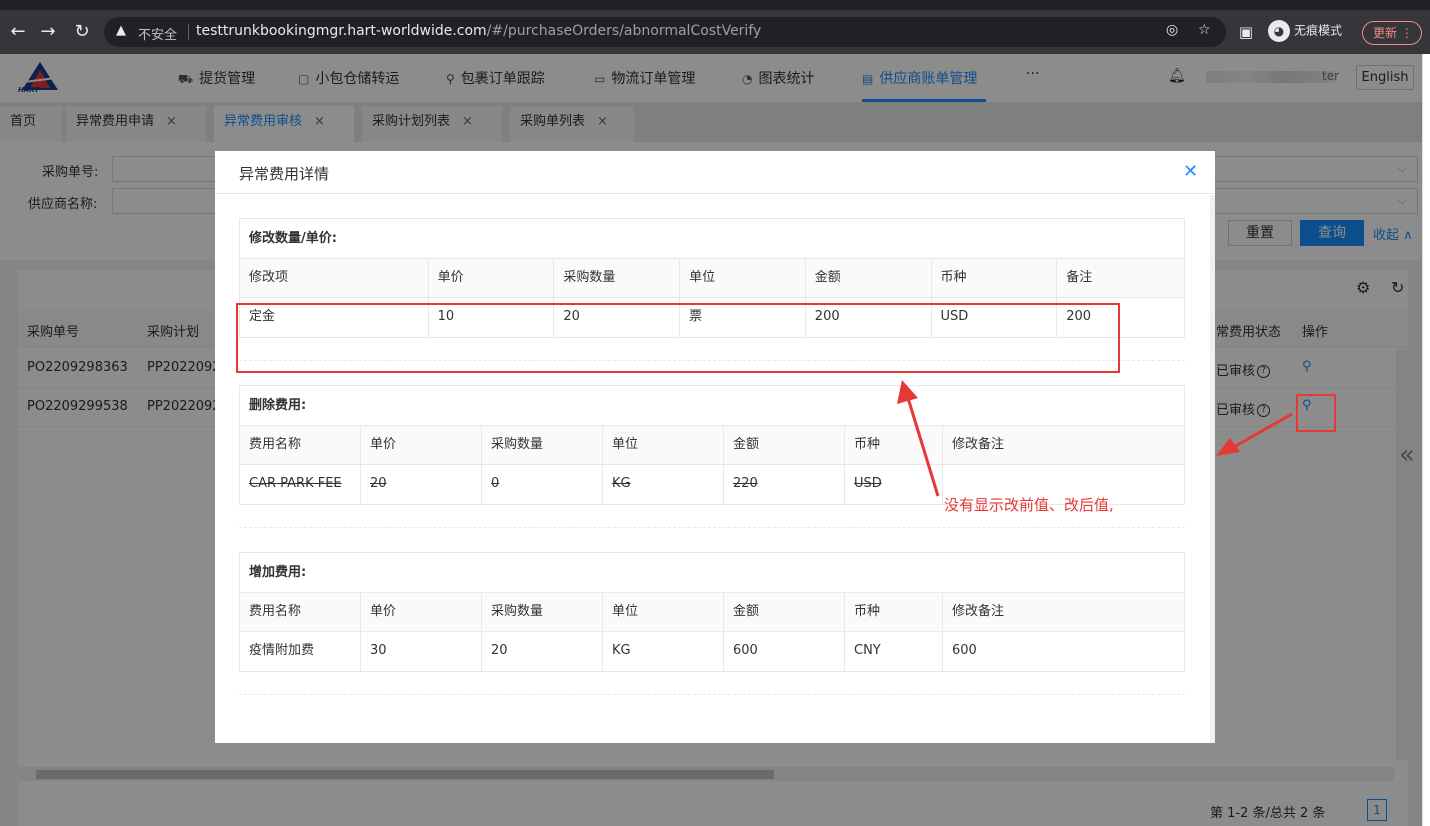  What do you see at coordinates (964, 650) in the screenshot?
I see `cell-modify-remark: 600` at bounding box center [964, 650].